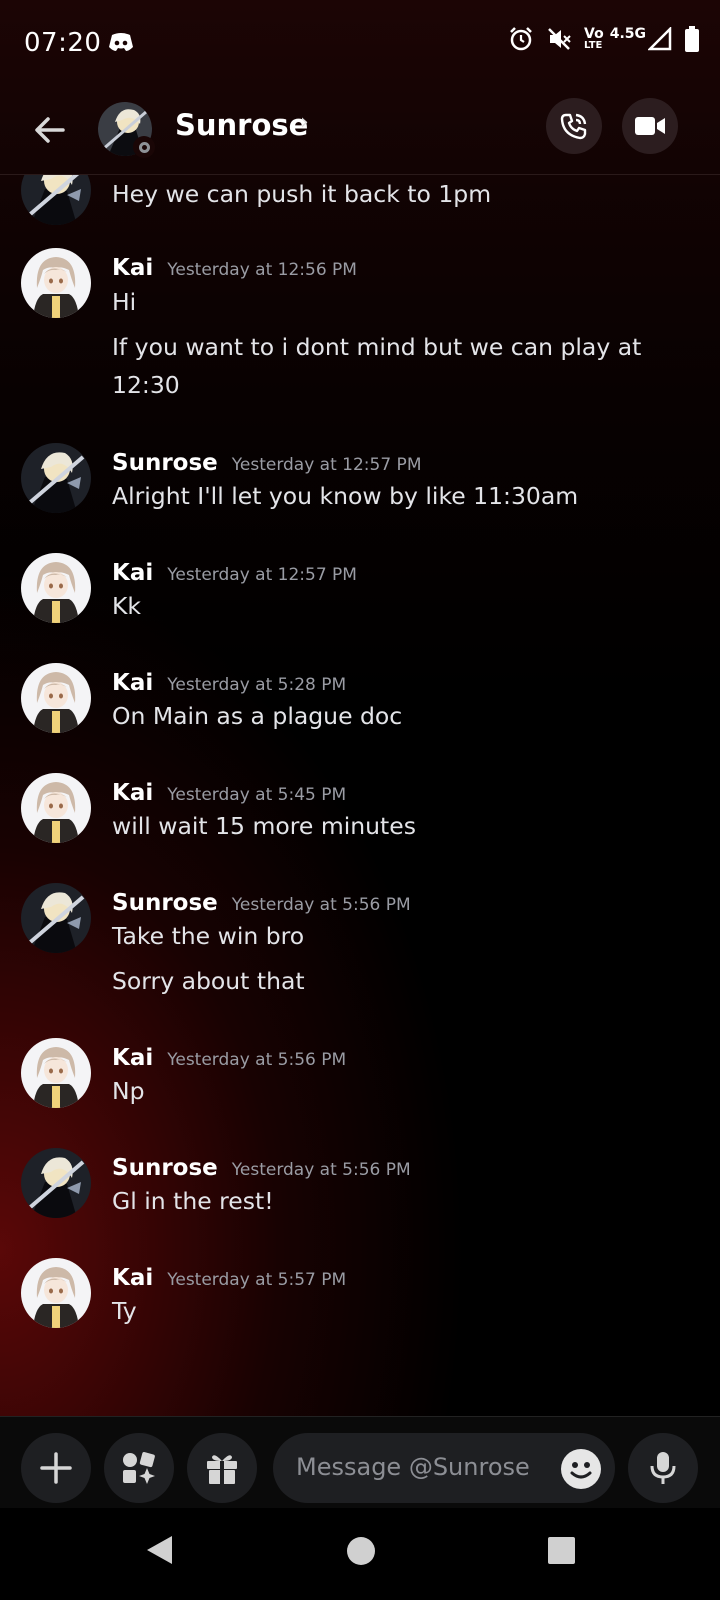 This screenshot has height=1600, width=720. What do you see at coordinates (360, 131) in the screenshot?
I see `chat-header: Sunrose ›` at bounding box center [360, 131].